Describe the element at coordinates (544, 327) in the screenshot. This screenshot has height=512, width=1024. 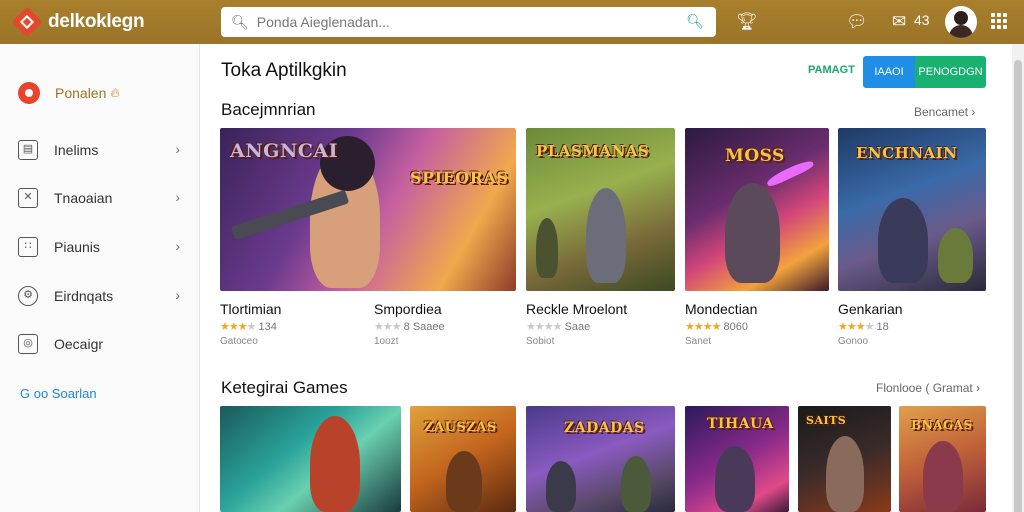
I see `star-empty-icon: ★★★★` at that location.